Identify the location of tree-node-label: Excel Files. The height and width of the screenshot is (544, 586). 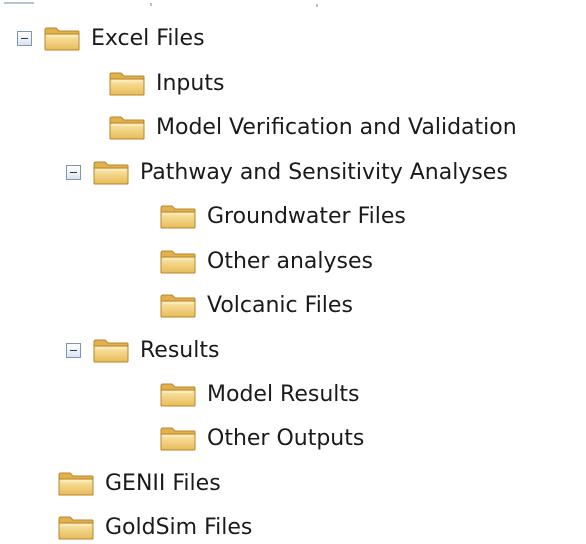
(148, 38).